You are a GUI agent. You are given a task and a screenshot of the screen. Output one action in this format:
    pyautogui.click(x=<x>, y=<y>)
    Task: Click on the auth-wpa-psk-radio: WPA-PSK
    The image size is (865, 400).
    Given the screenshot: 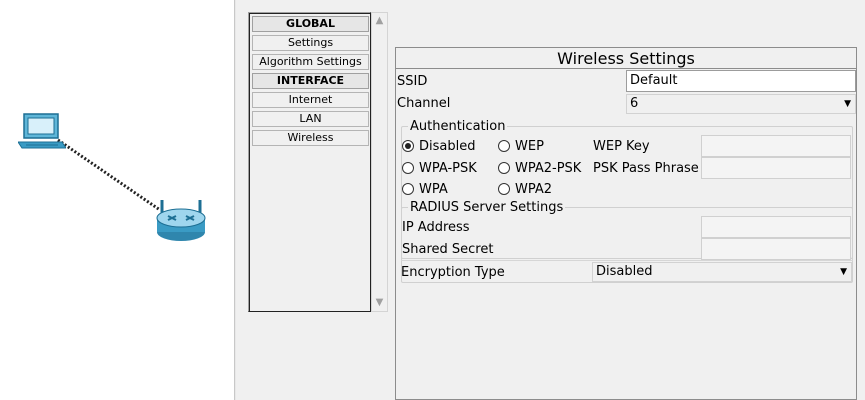 What is the action you would take?
    pyautogui.click(x=439, y=169)
    